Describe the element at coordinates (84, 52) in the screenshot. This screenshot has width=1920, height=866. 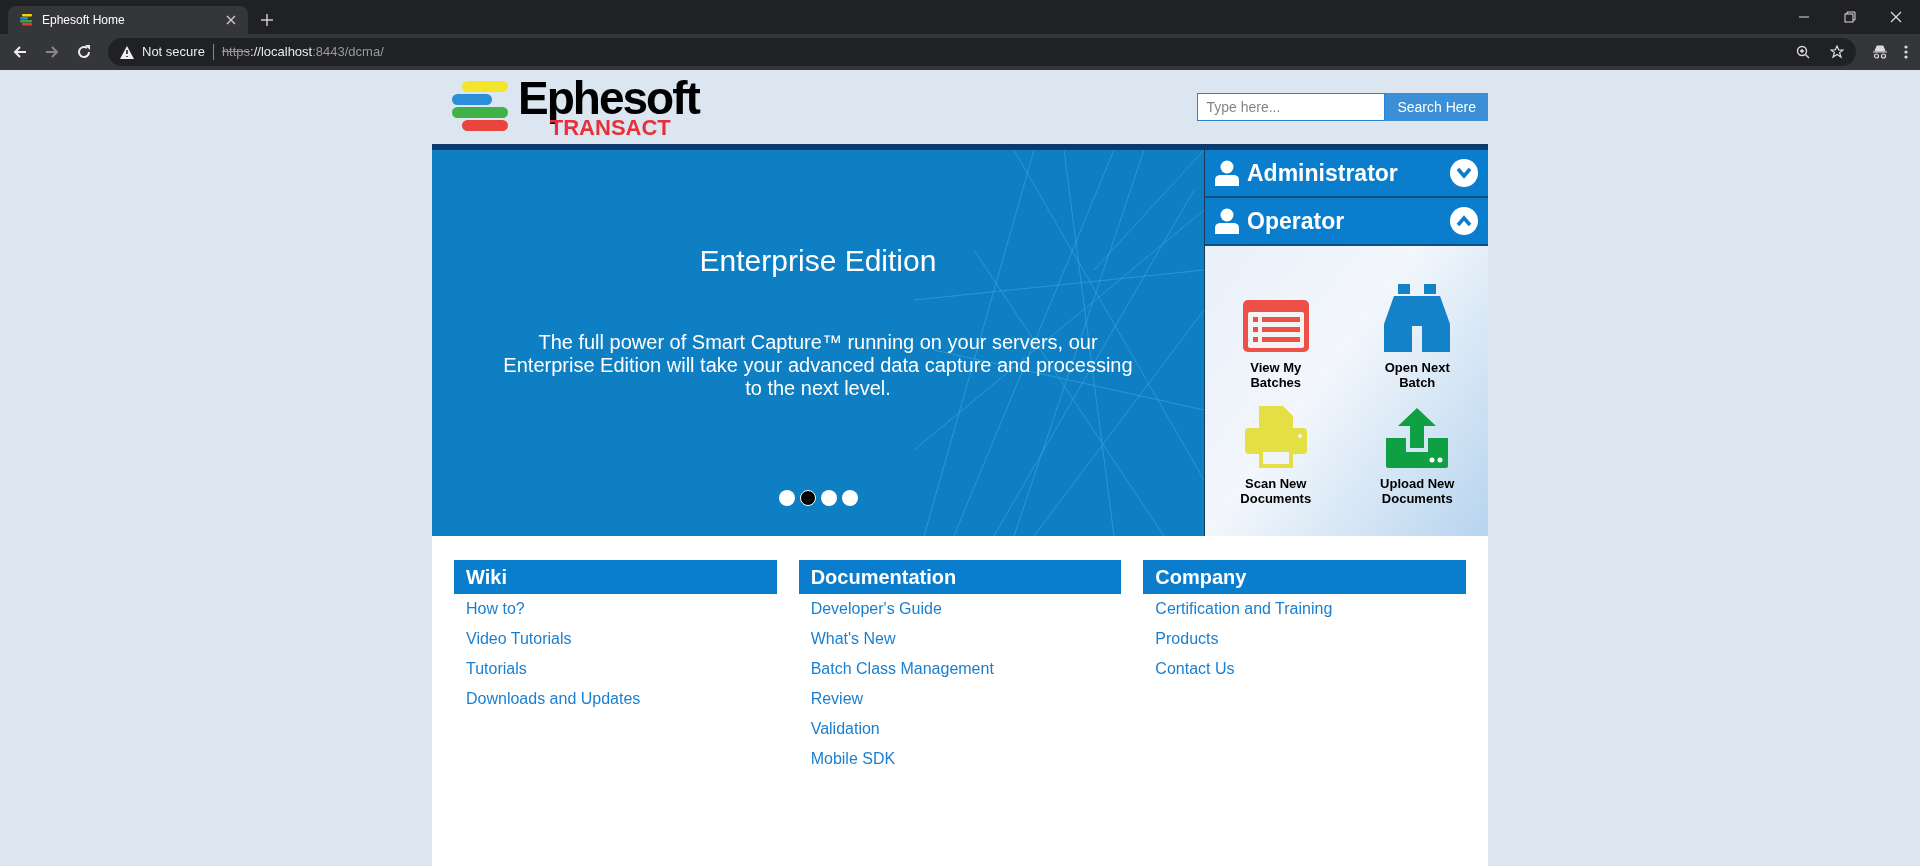
I see `reload-icon` at that location.